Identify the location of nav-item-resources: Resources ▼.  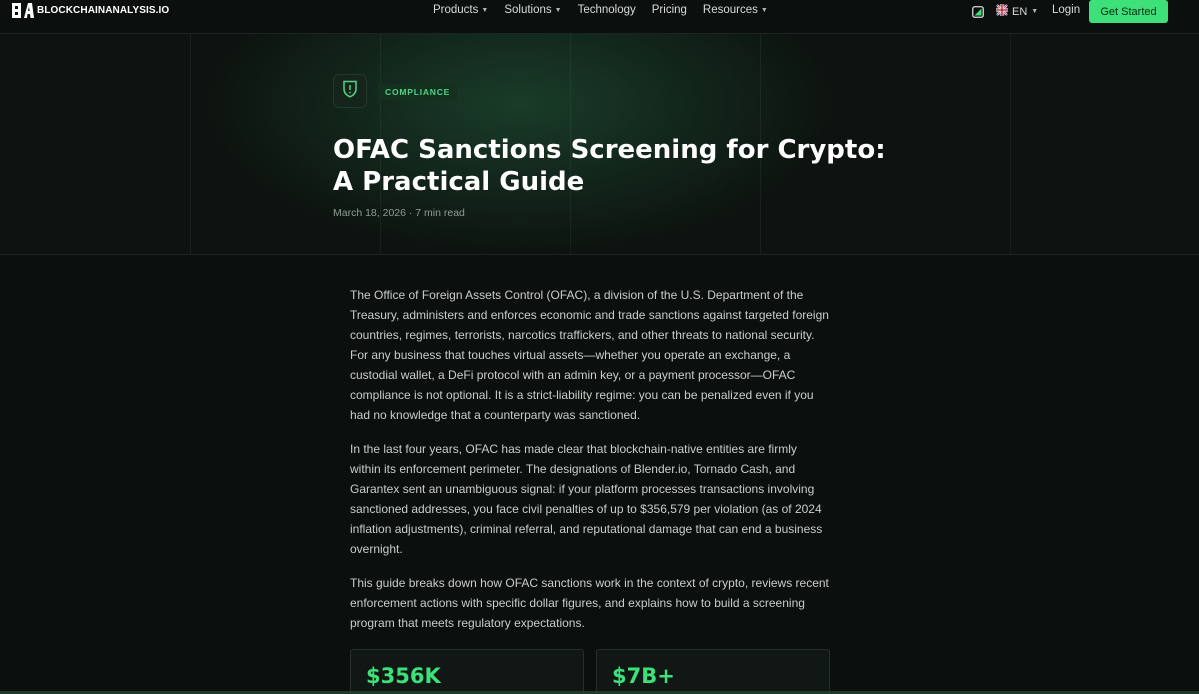
(735, 10).